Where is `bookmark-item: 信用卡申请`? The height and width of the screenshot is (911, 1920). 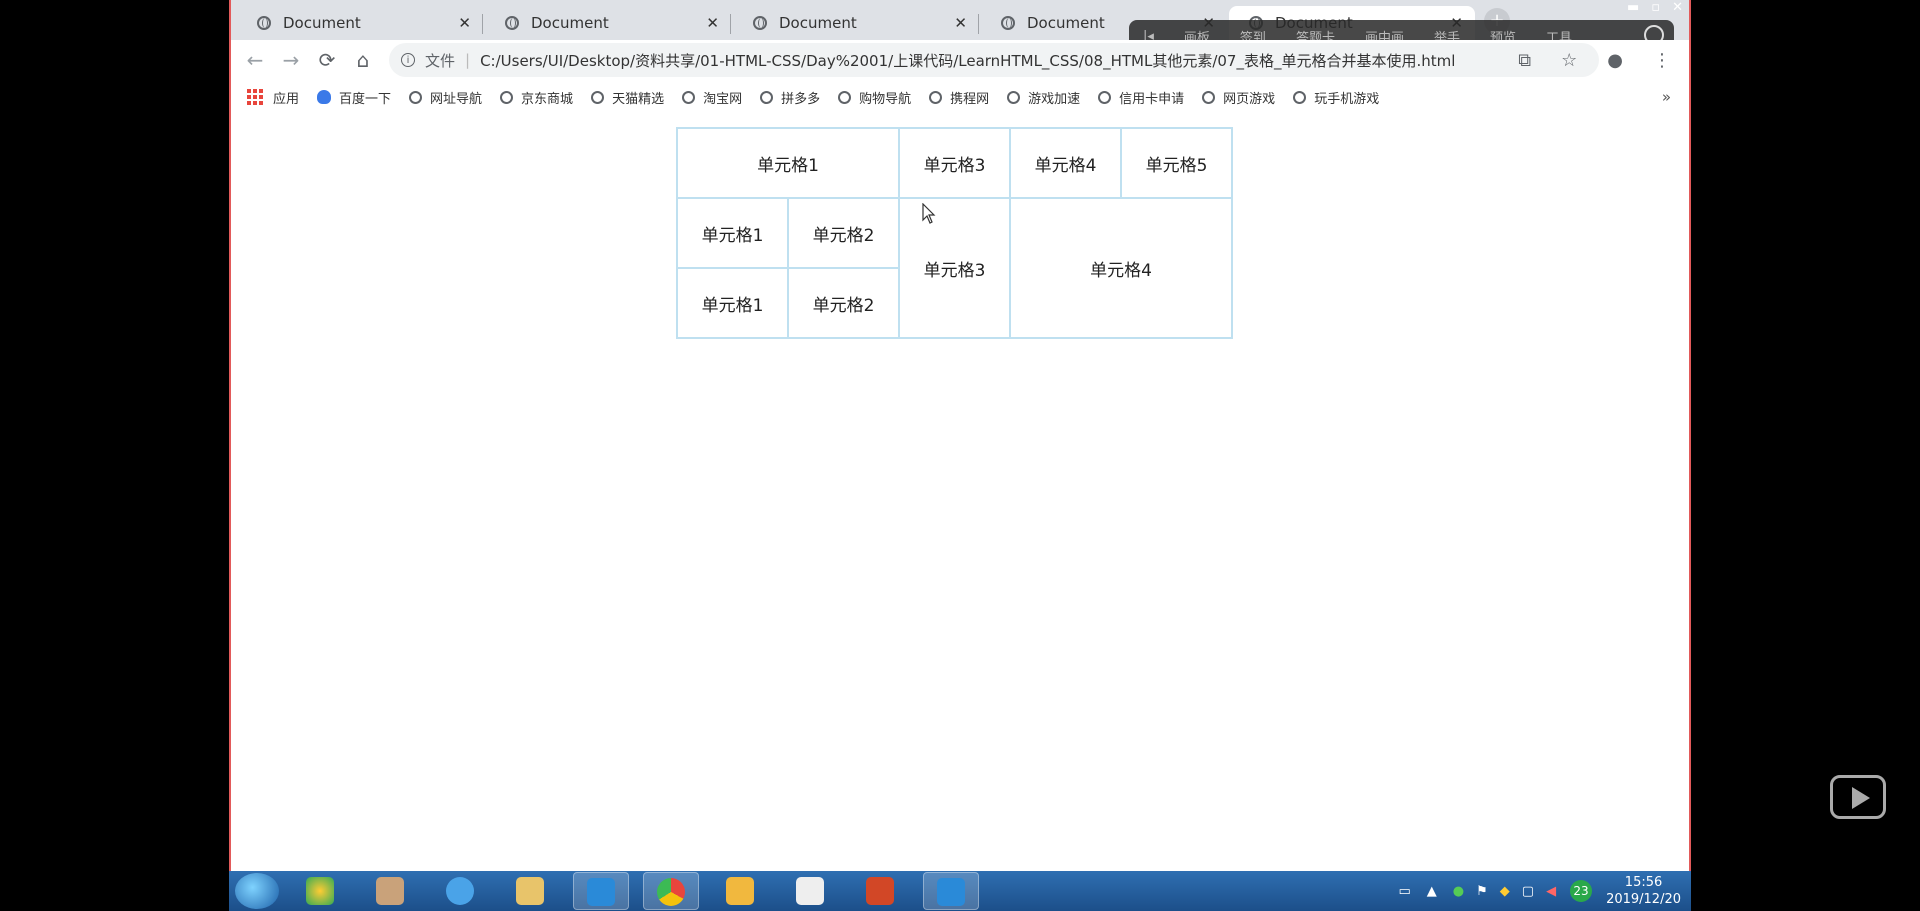 bookmark-item: 信用卡申请 is located at coordinates (1141, 97).